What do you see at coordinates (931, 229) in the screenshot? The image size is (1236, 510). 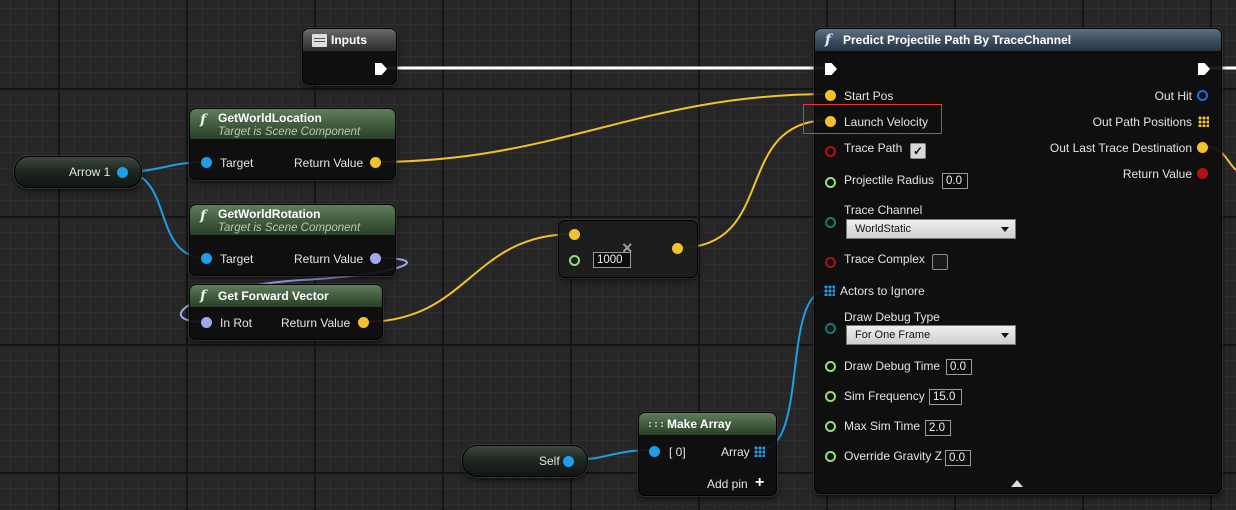 I see `trace-channel-dropdown: WorldStatic` at bounding box center [931, 229].